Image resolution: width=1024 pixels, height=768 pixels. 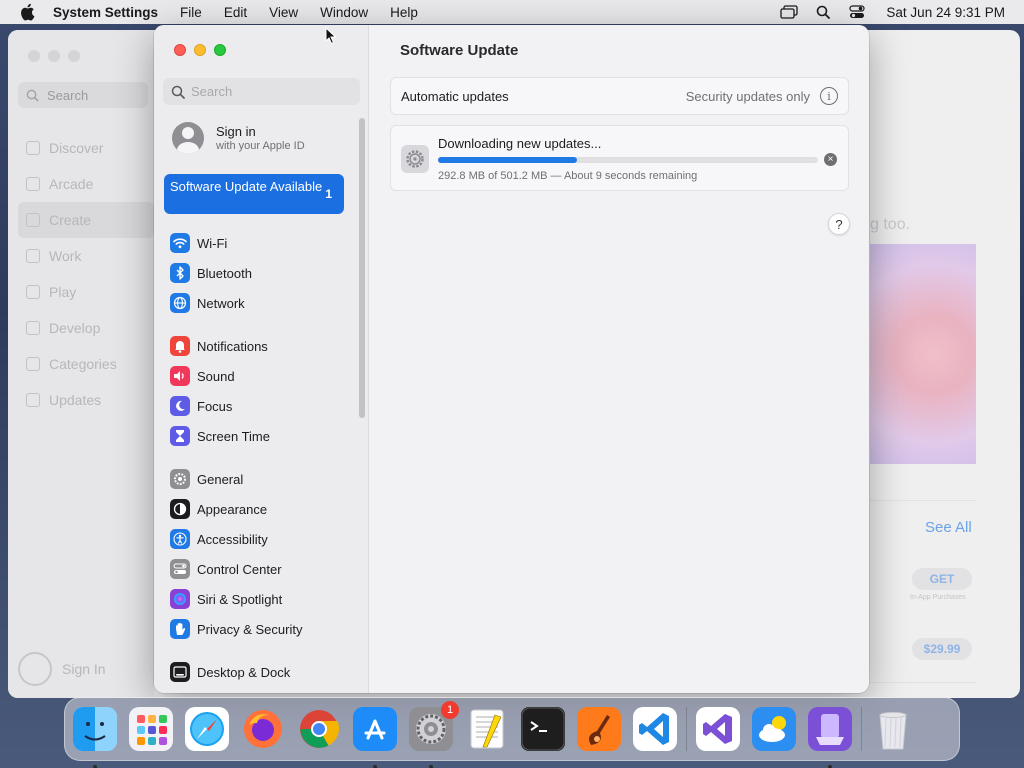 I want to click on sidebar-item-screen-time: Screen Time, so click(x=262, y=436).